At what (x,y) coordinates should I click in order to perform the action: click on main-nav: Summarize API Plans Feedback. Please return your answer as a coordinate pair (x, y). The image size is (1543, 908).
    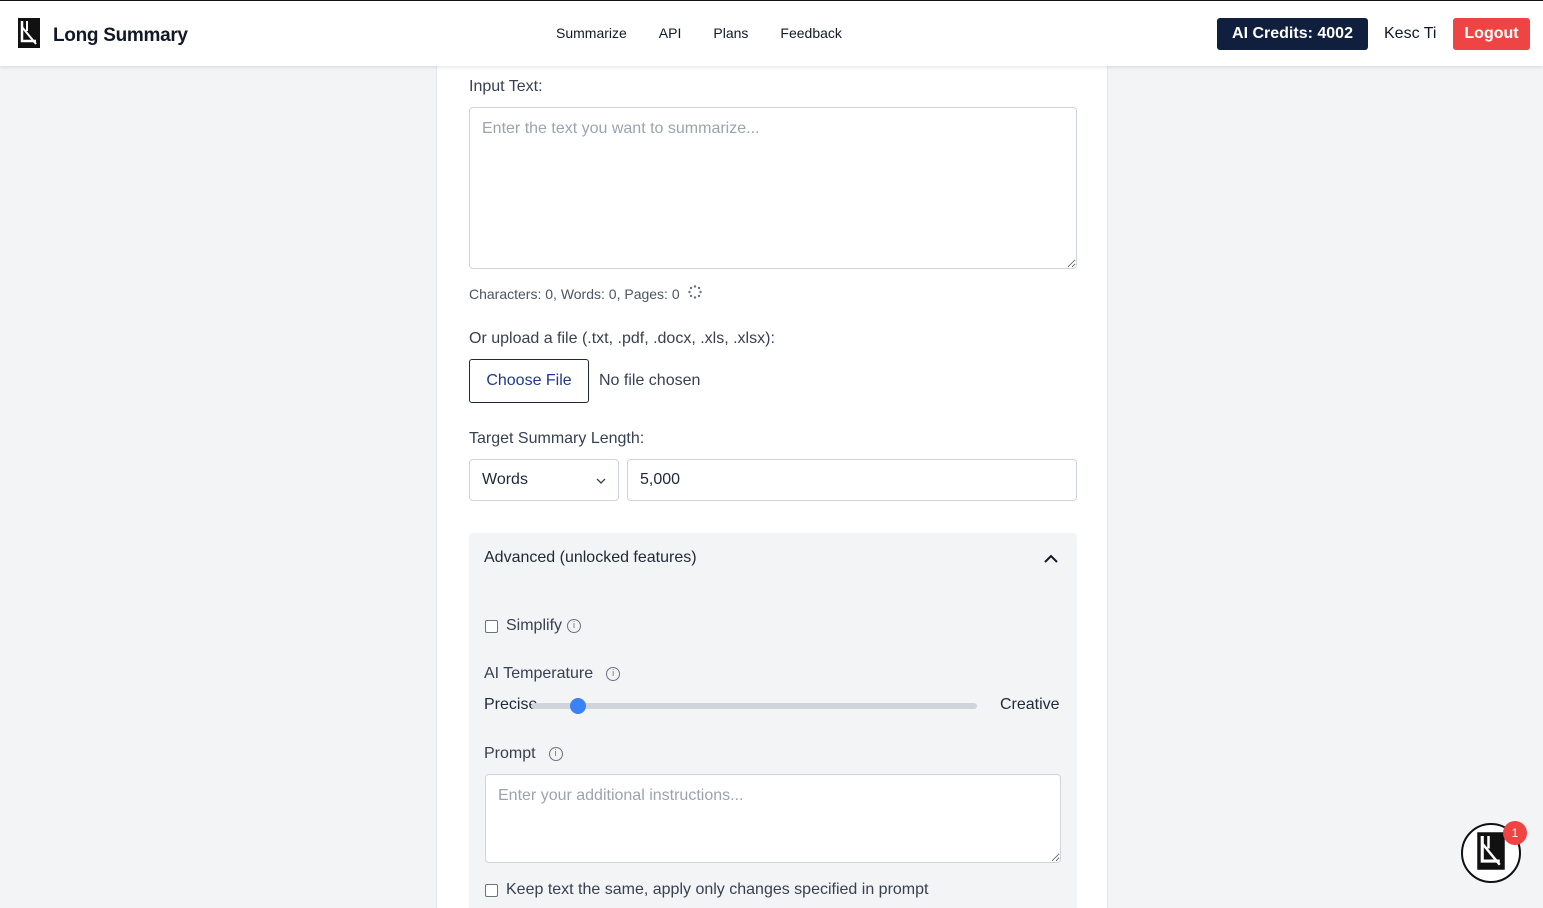
    Looking at the image, I should click on (699, 33).